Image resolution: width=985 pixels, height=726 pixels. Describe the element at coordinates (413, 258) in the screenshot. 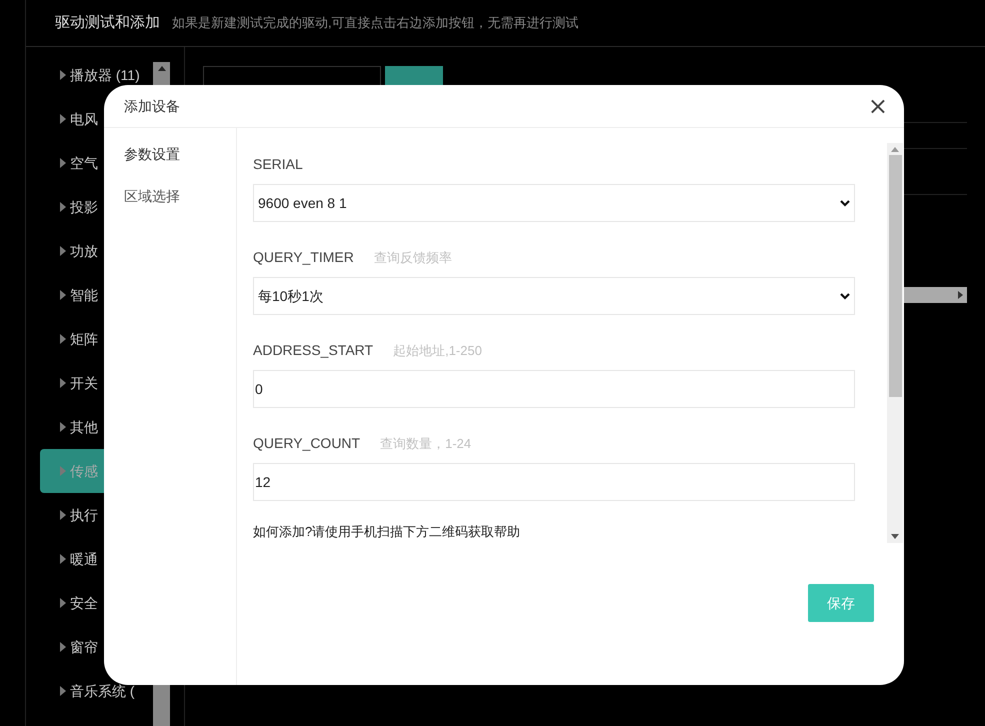

I see `field-hint: 查询反馈频率` at that location.